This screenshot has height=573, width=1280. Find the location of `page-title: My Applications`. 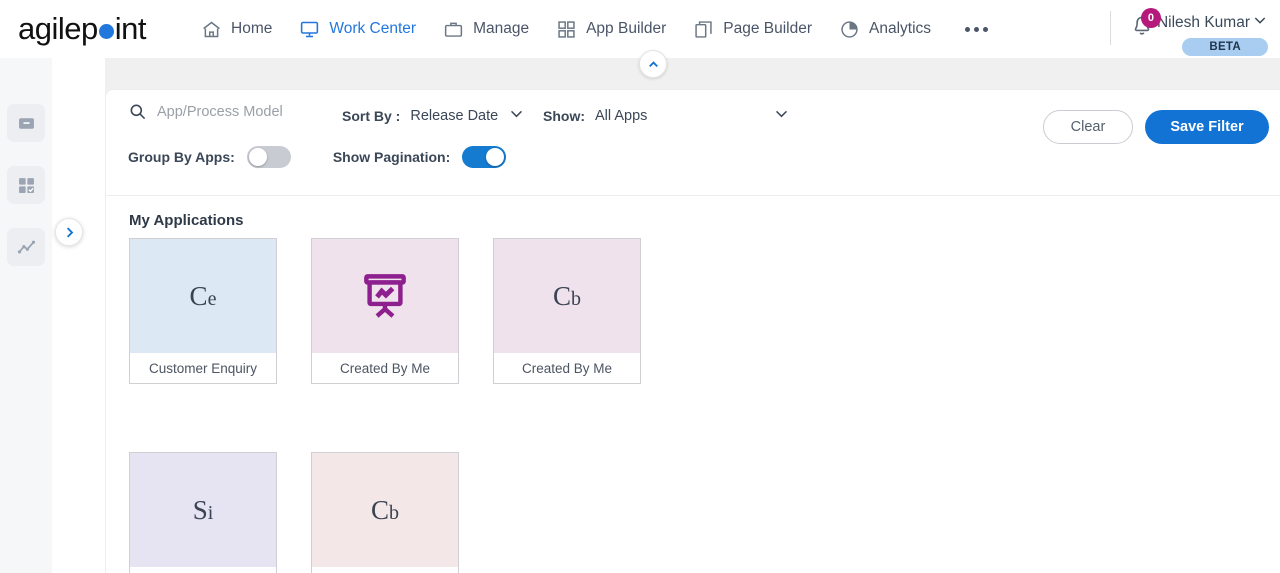

page-title: My Applications is located at coordinates (186, 220).